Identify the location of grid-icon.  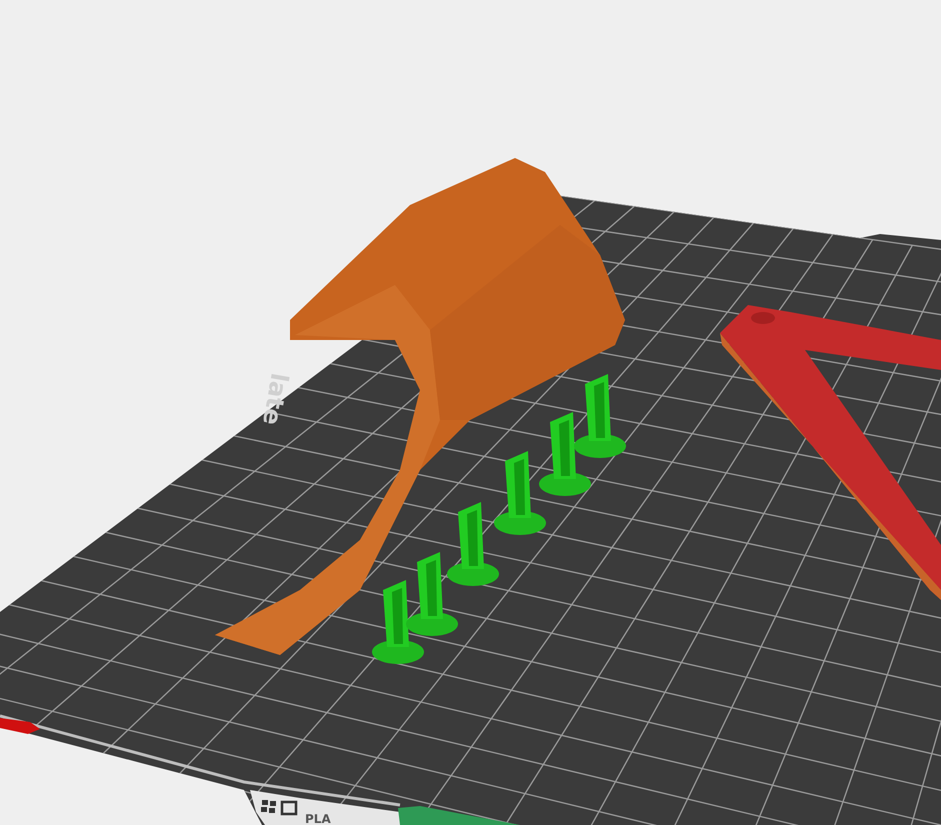
(268, 806).